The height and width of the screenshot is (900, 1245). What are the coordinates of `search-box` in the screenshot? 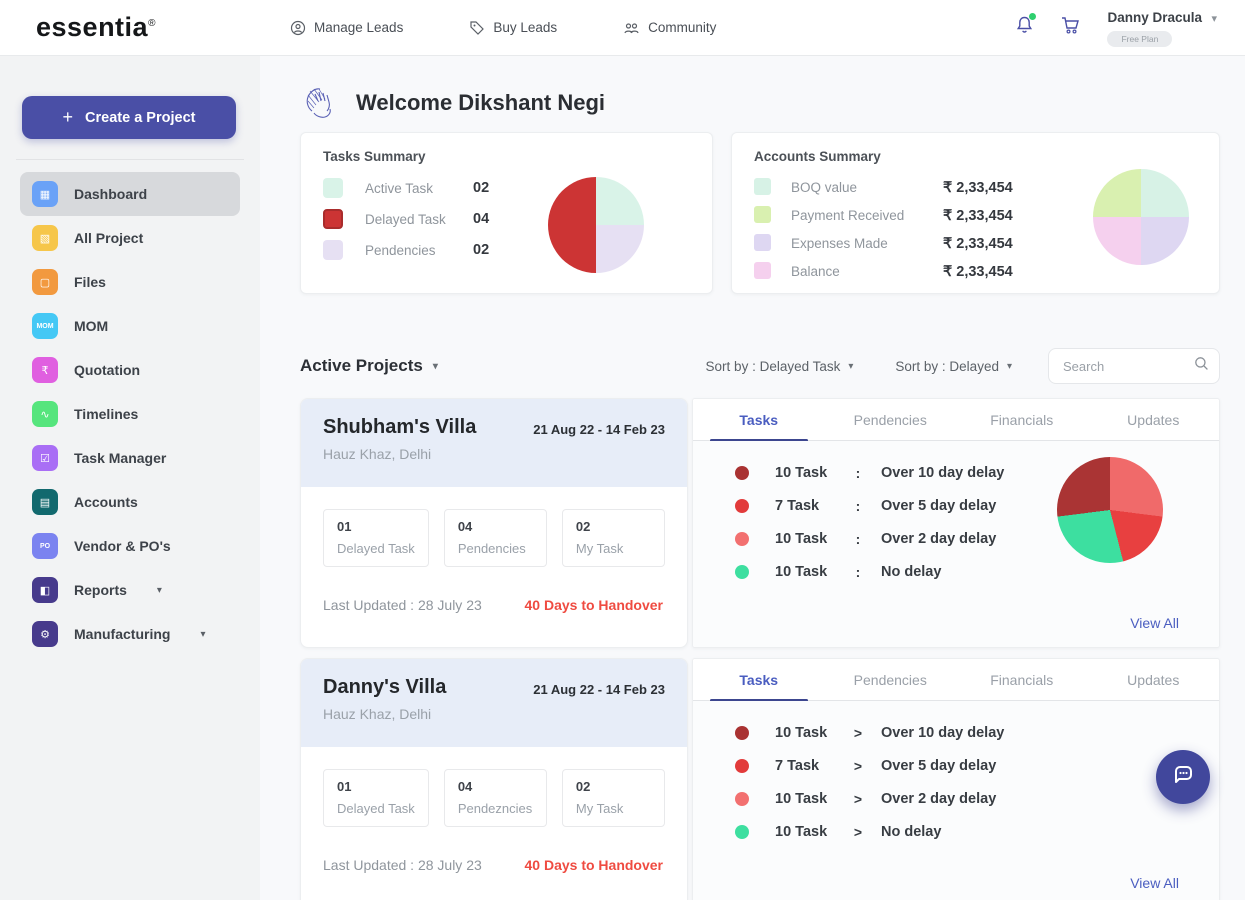 It's located at (1134, 366).